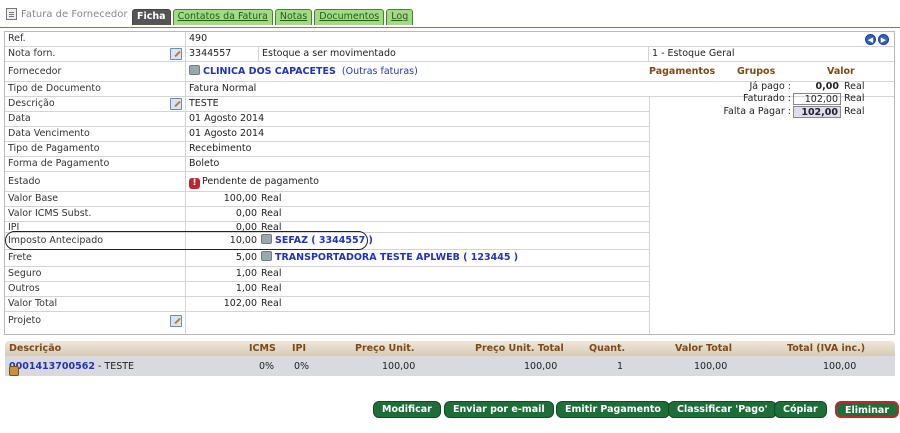  I want to click on row-tipo-pagamento: Tipo de Pagamento Recebimento, so click(327, 149).